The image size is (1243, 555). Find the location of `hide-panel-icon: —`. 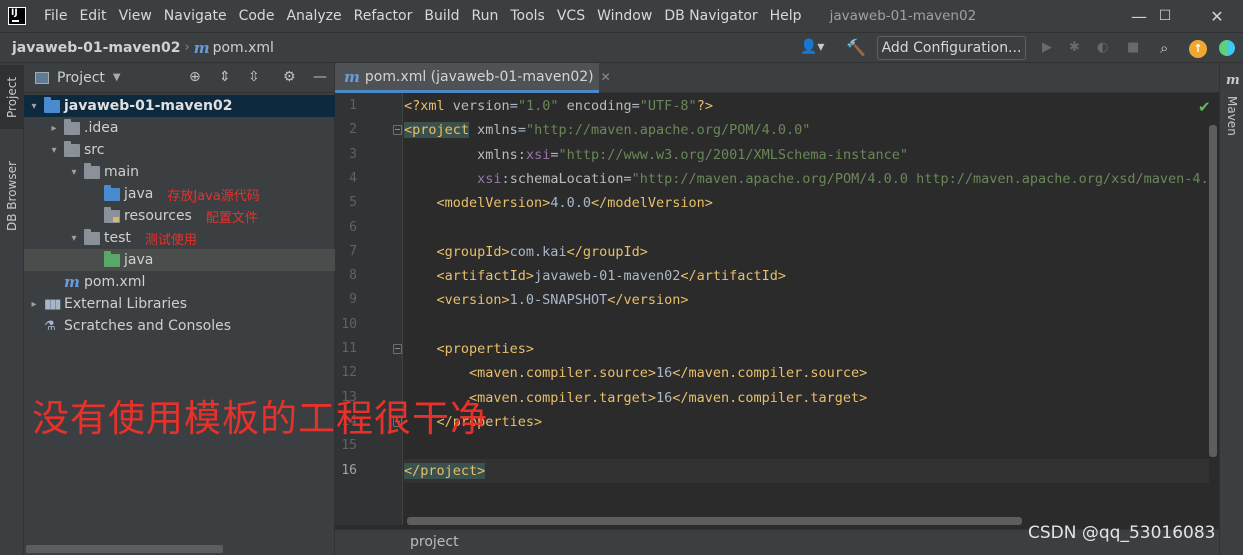

hide-panel-icon: — is located at coordinates (320, 77).